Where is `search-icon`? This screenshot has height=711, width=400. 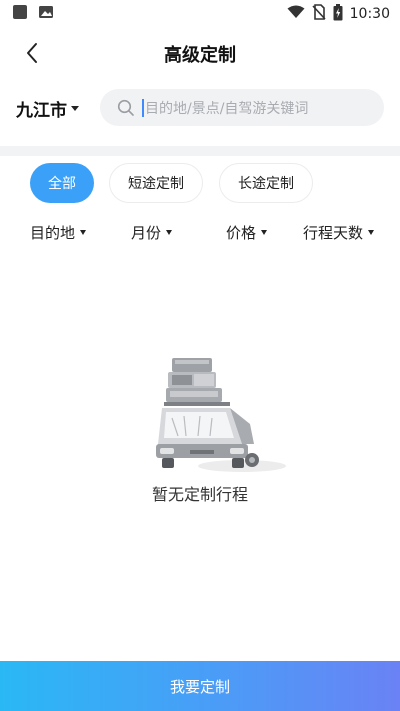 search-icon is located at coordinates (126, 108).